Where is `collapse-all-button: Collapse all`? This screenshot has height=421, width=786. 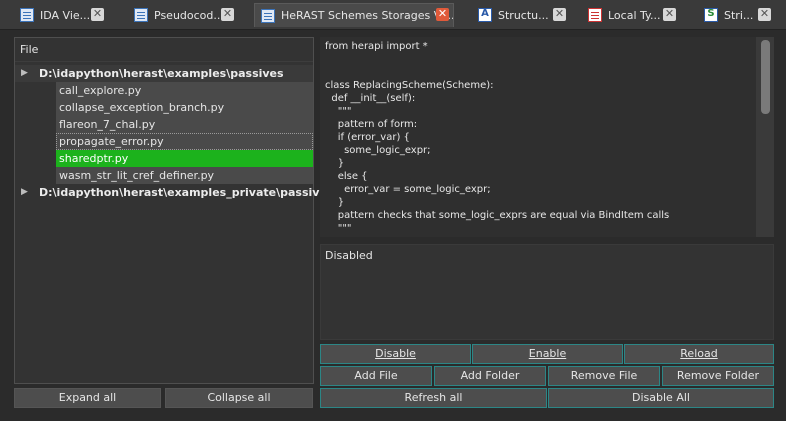
collapse-all-button: Collapse all is located at coordinates (239, 398).